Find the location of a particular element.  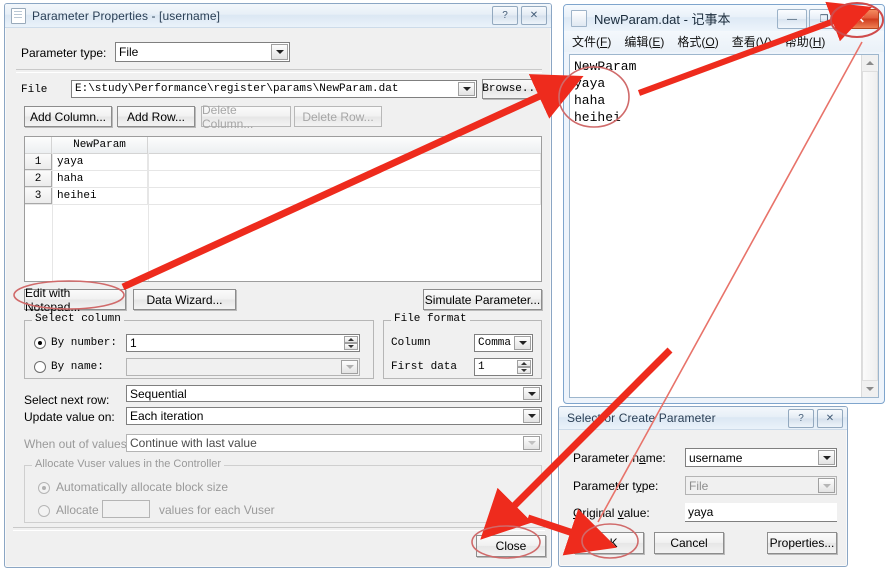

when-out-of-values-value: Continue with last value is located at coordinates (193, 443).